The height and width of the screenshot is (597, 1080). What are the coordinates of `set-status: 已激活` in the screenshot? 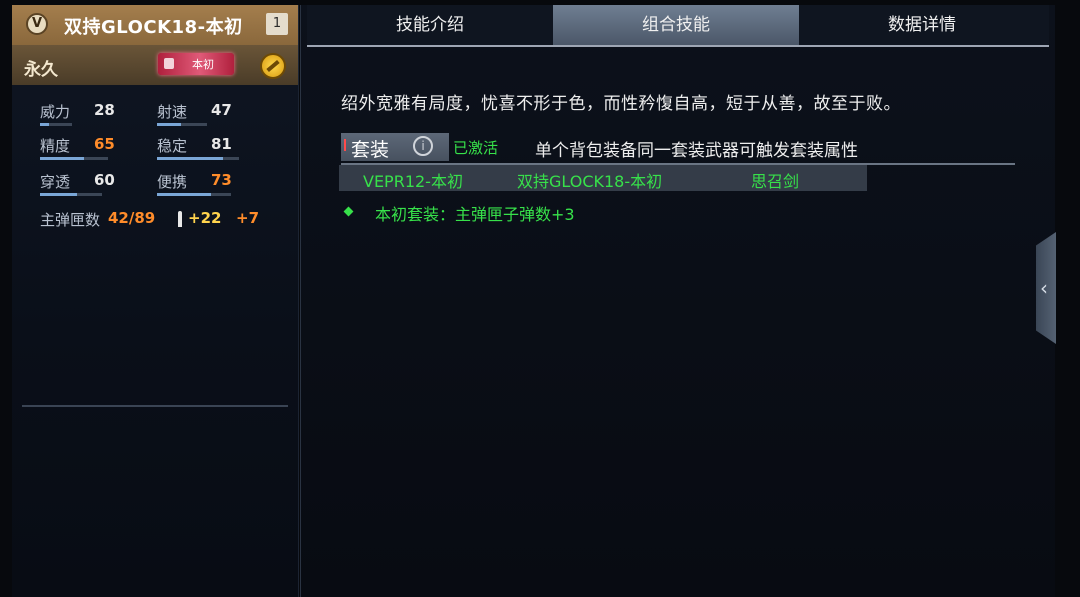 It's located at (476, 148).